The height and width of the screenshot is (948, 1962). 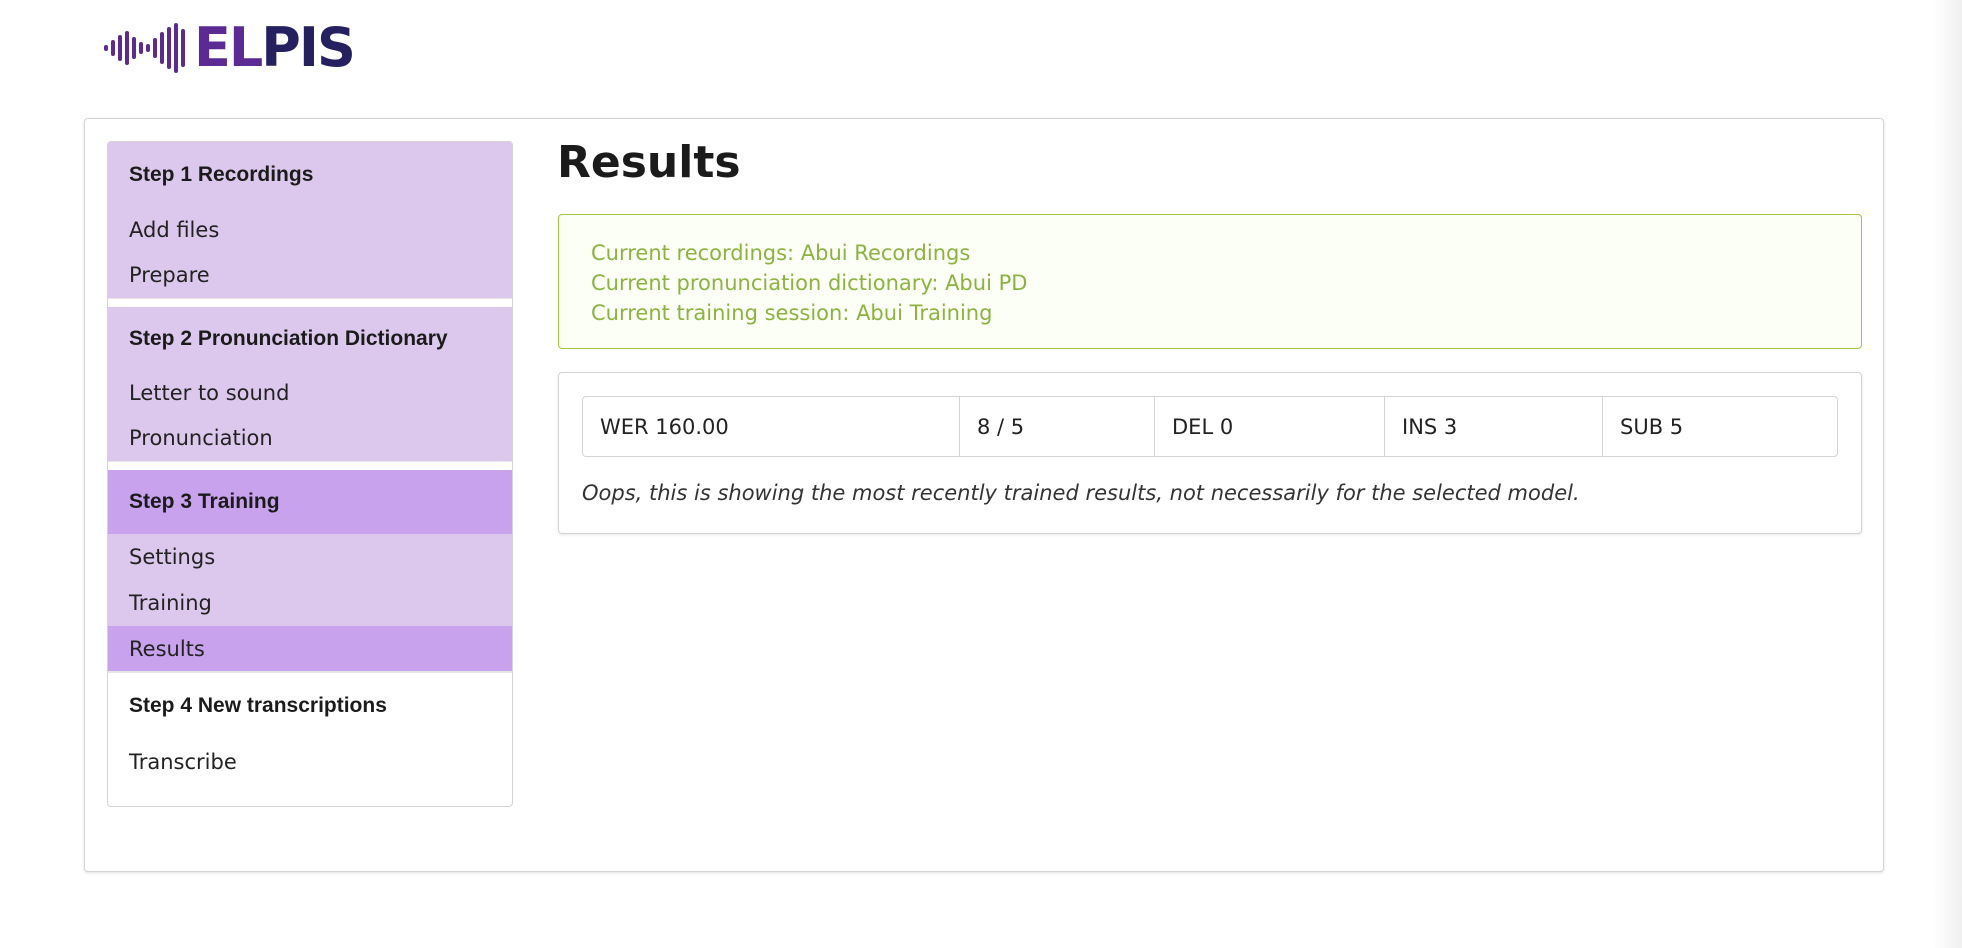 I want to click on window-edge-shade, so click(x=1947, y=474).